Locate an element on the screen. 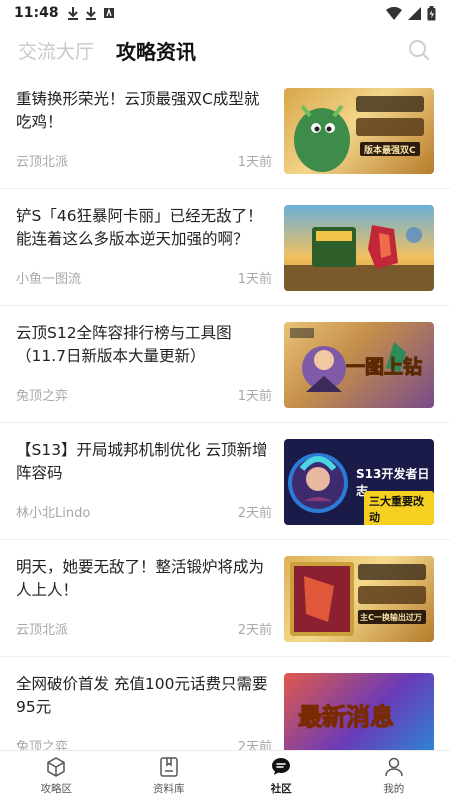 Image resolution: width=450 pixels, height=800 pixels. tab-guides-news: 攻略资讯 is located at coordinates (156, 50).